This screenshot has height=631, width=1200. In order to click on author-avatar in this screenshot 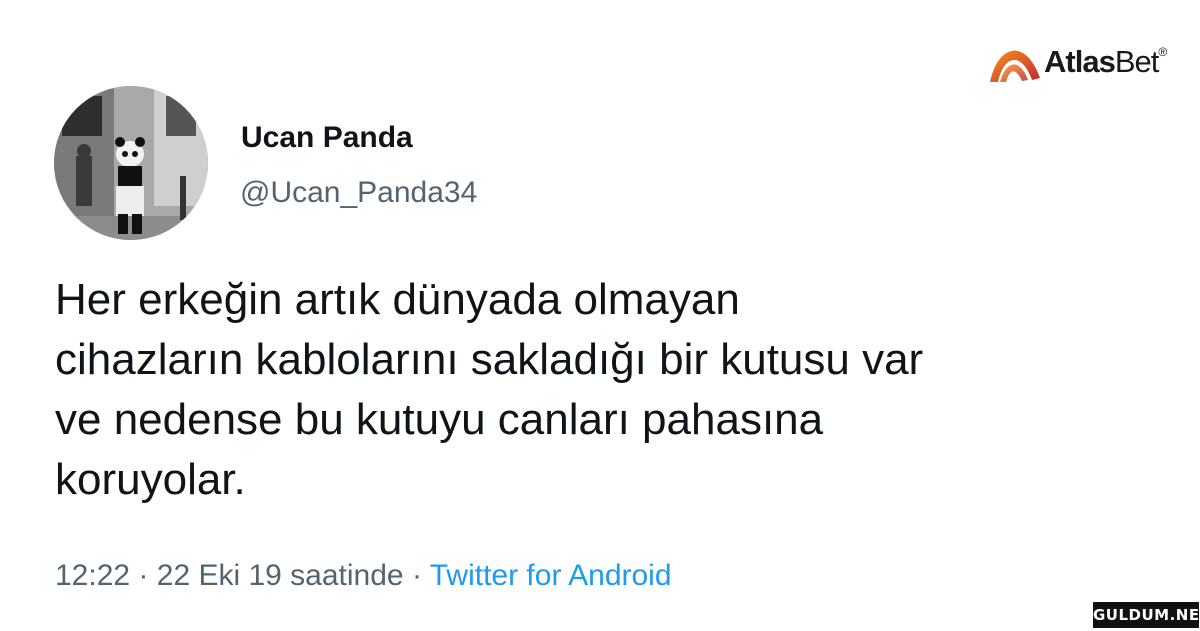, I will do `click(131, 163)`.